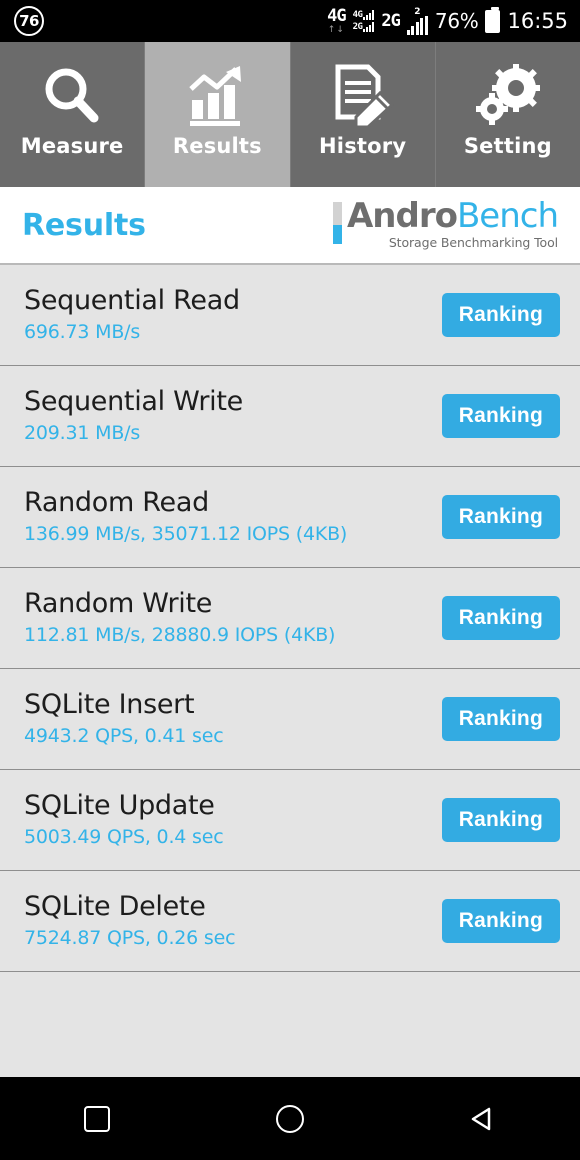  Describe the element at coordinates (124, 736) in the screenshot. I see `benchmark-value: 4943.2 QPS, 0.41 sec` at that location.